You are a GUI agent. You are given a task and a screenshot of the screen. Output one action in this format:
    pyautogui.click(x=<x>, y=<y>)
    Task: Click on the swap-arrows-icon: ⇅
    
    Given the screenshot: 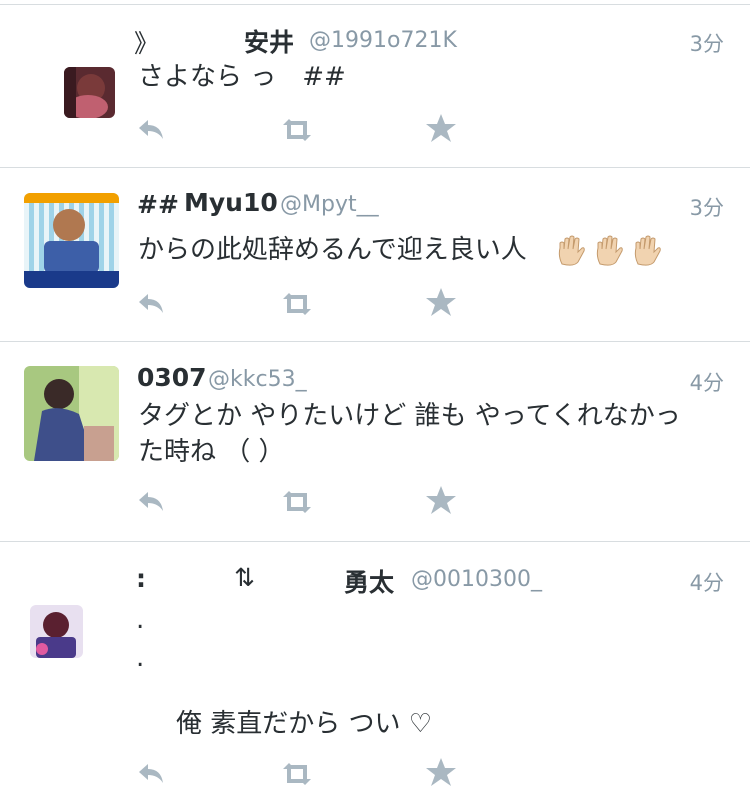 What is the action you would take?
    pyautogui.click(x=244, y=577)
    